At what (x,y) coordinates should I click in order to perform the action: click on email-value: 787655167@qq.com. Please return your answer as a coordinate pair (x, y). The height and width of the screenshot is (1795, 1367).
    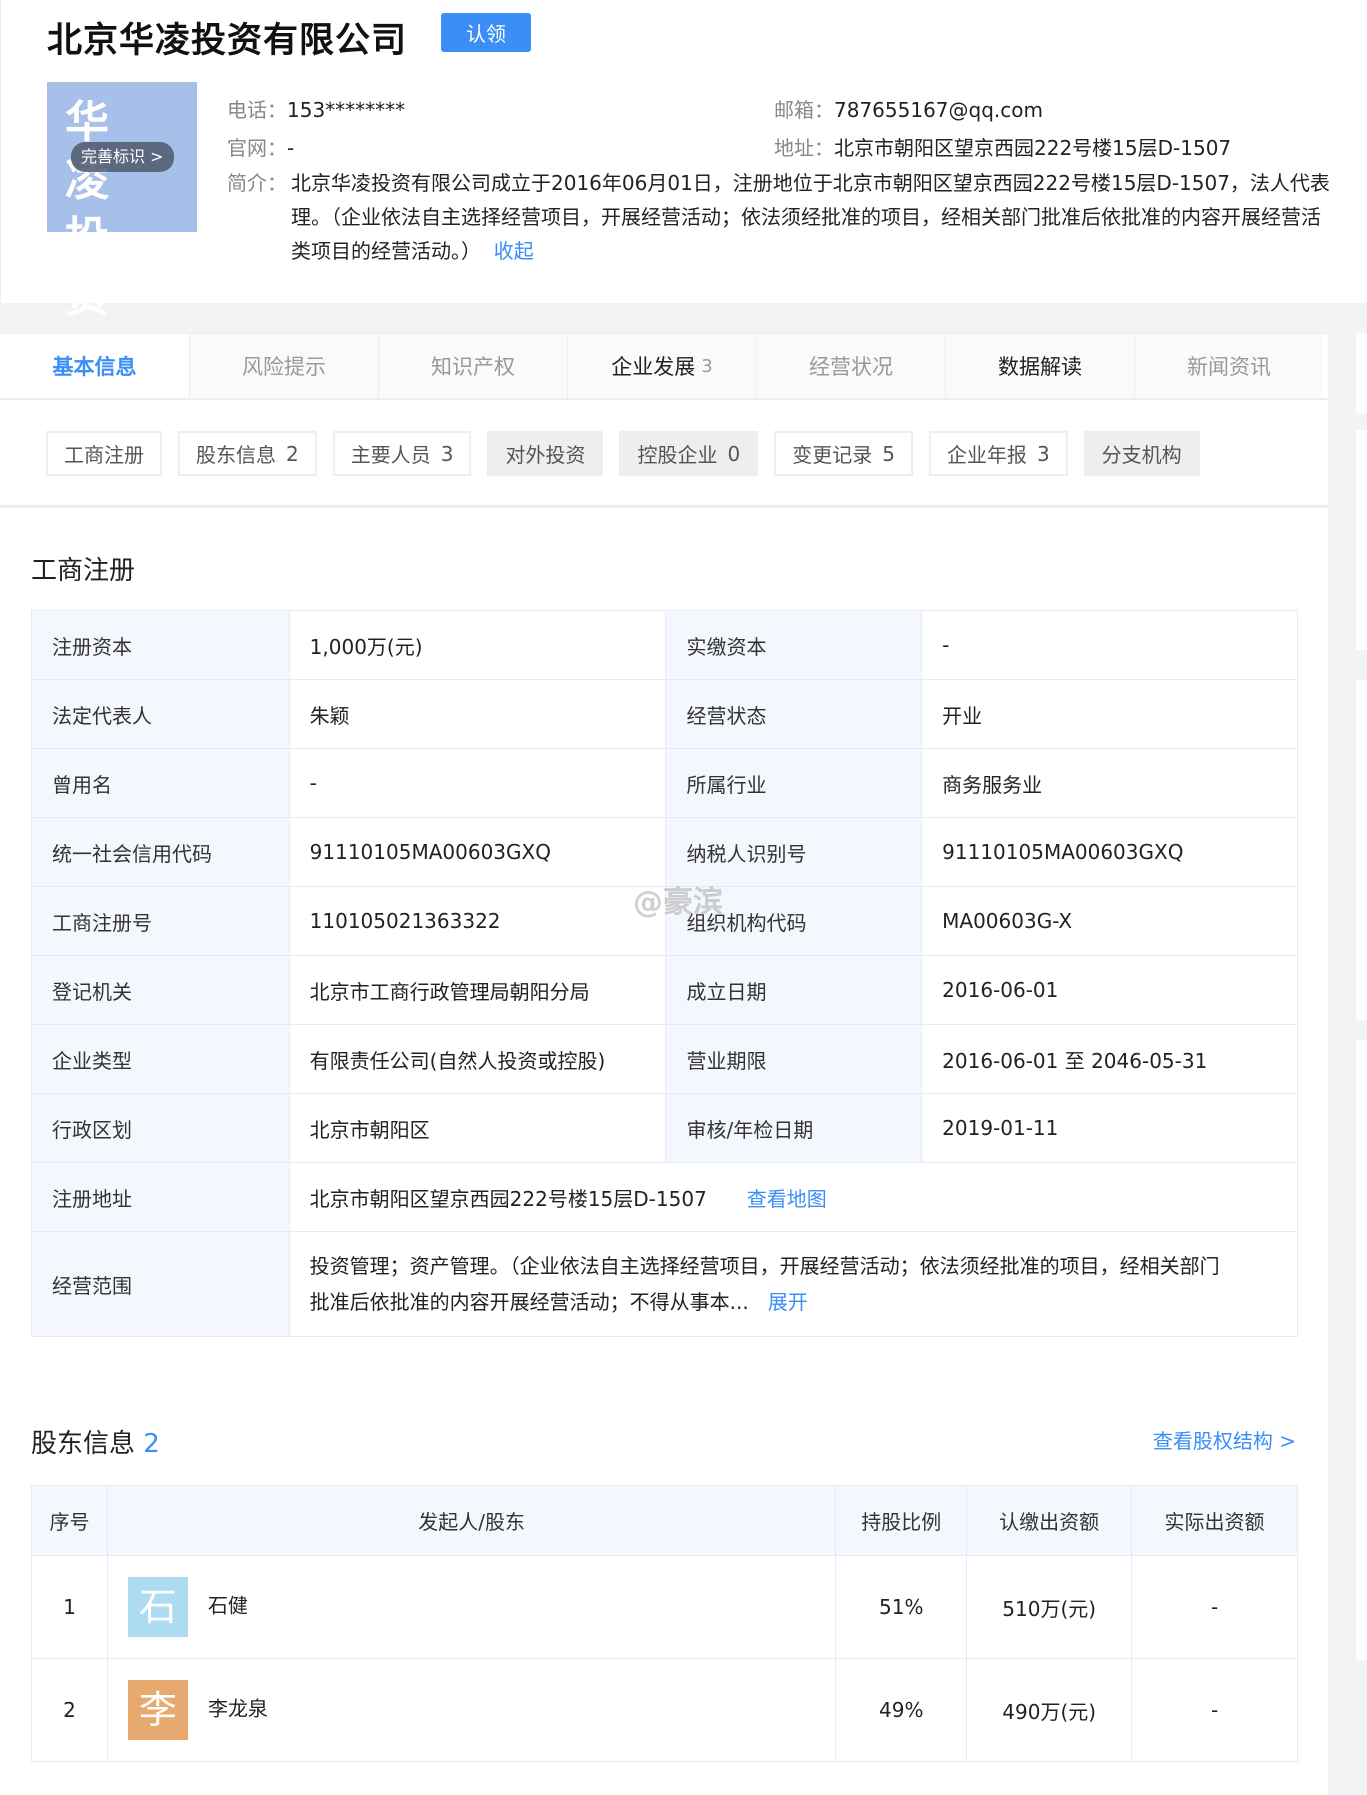
    Looking at the image, I should click on (938, 110).